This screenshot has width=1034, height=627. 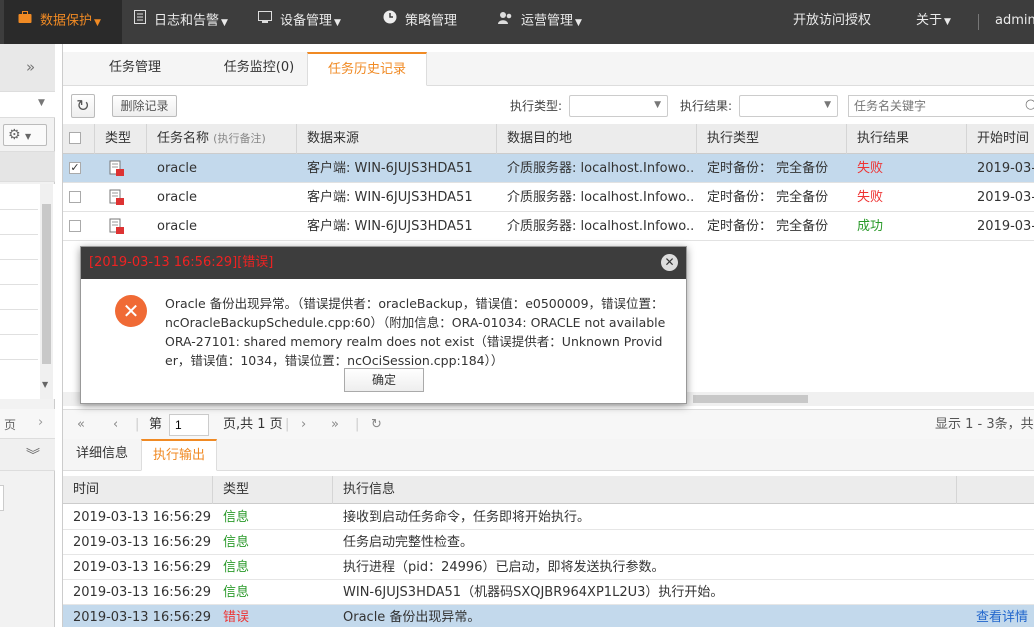 I want to click on tab-task-management: 任务管理, so click(x=135, y=69).